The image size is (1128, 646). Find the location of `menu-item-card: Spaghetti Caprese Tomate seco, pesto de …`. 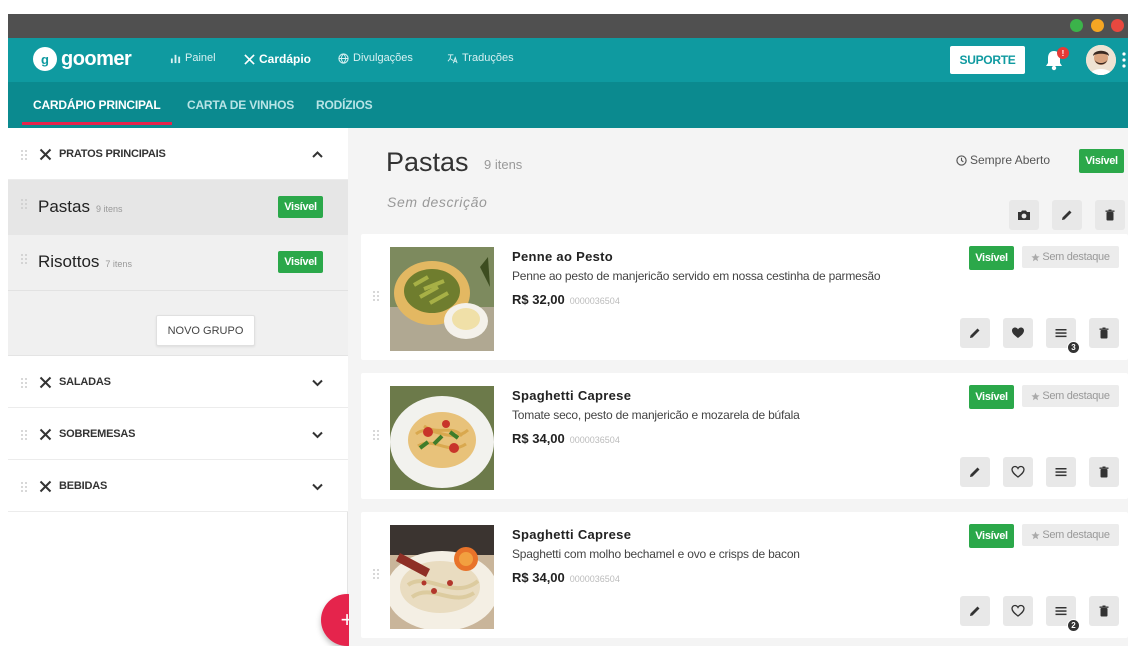

menu-item-card: Spaghetti Caprese Tomate seco, pesto de … is located at coordinates (744, 436).